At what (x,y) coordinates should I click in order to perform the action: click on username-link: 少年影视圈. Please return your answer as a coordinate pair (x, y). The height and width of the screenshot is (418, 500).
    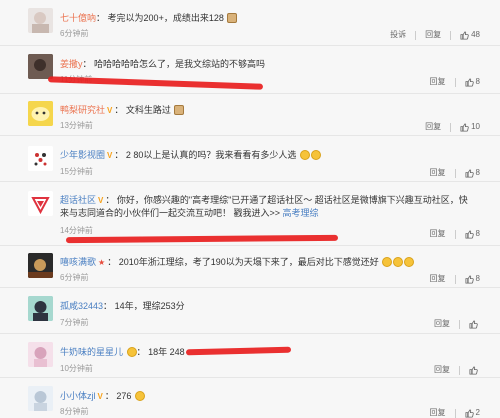
    Looking at the image, I should click on (82, 155).